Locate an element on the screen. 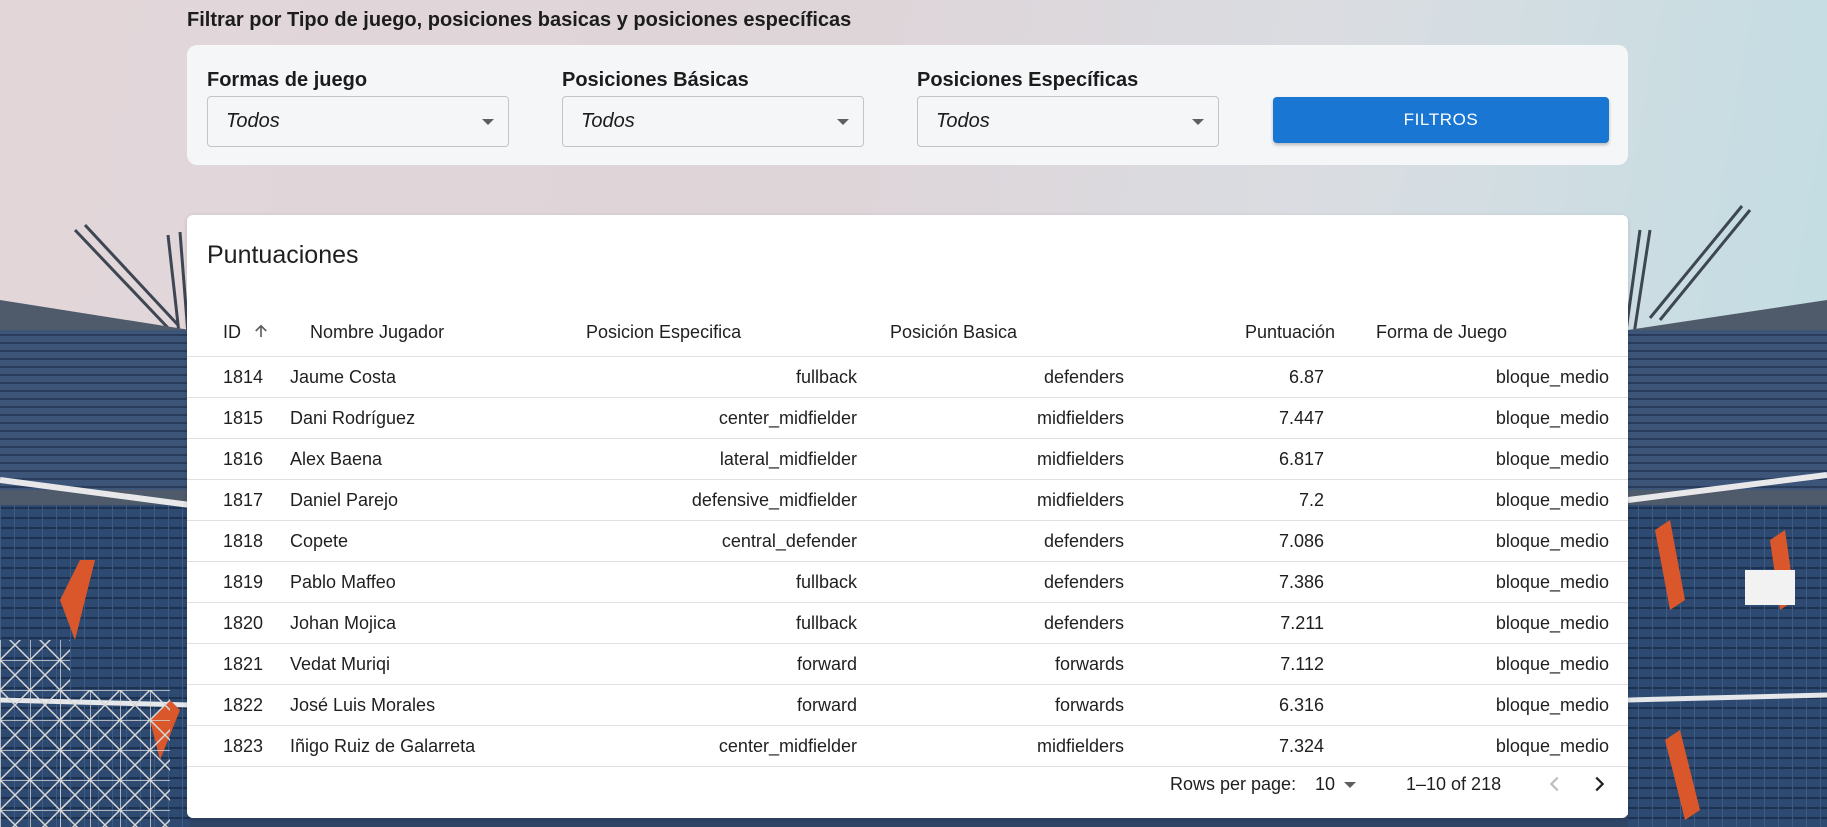 This screenshot has height=827, width=1827. basicas-filter: Posiciones Básicas Todos is located at coordinates (713, 107).